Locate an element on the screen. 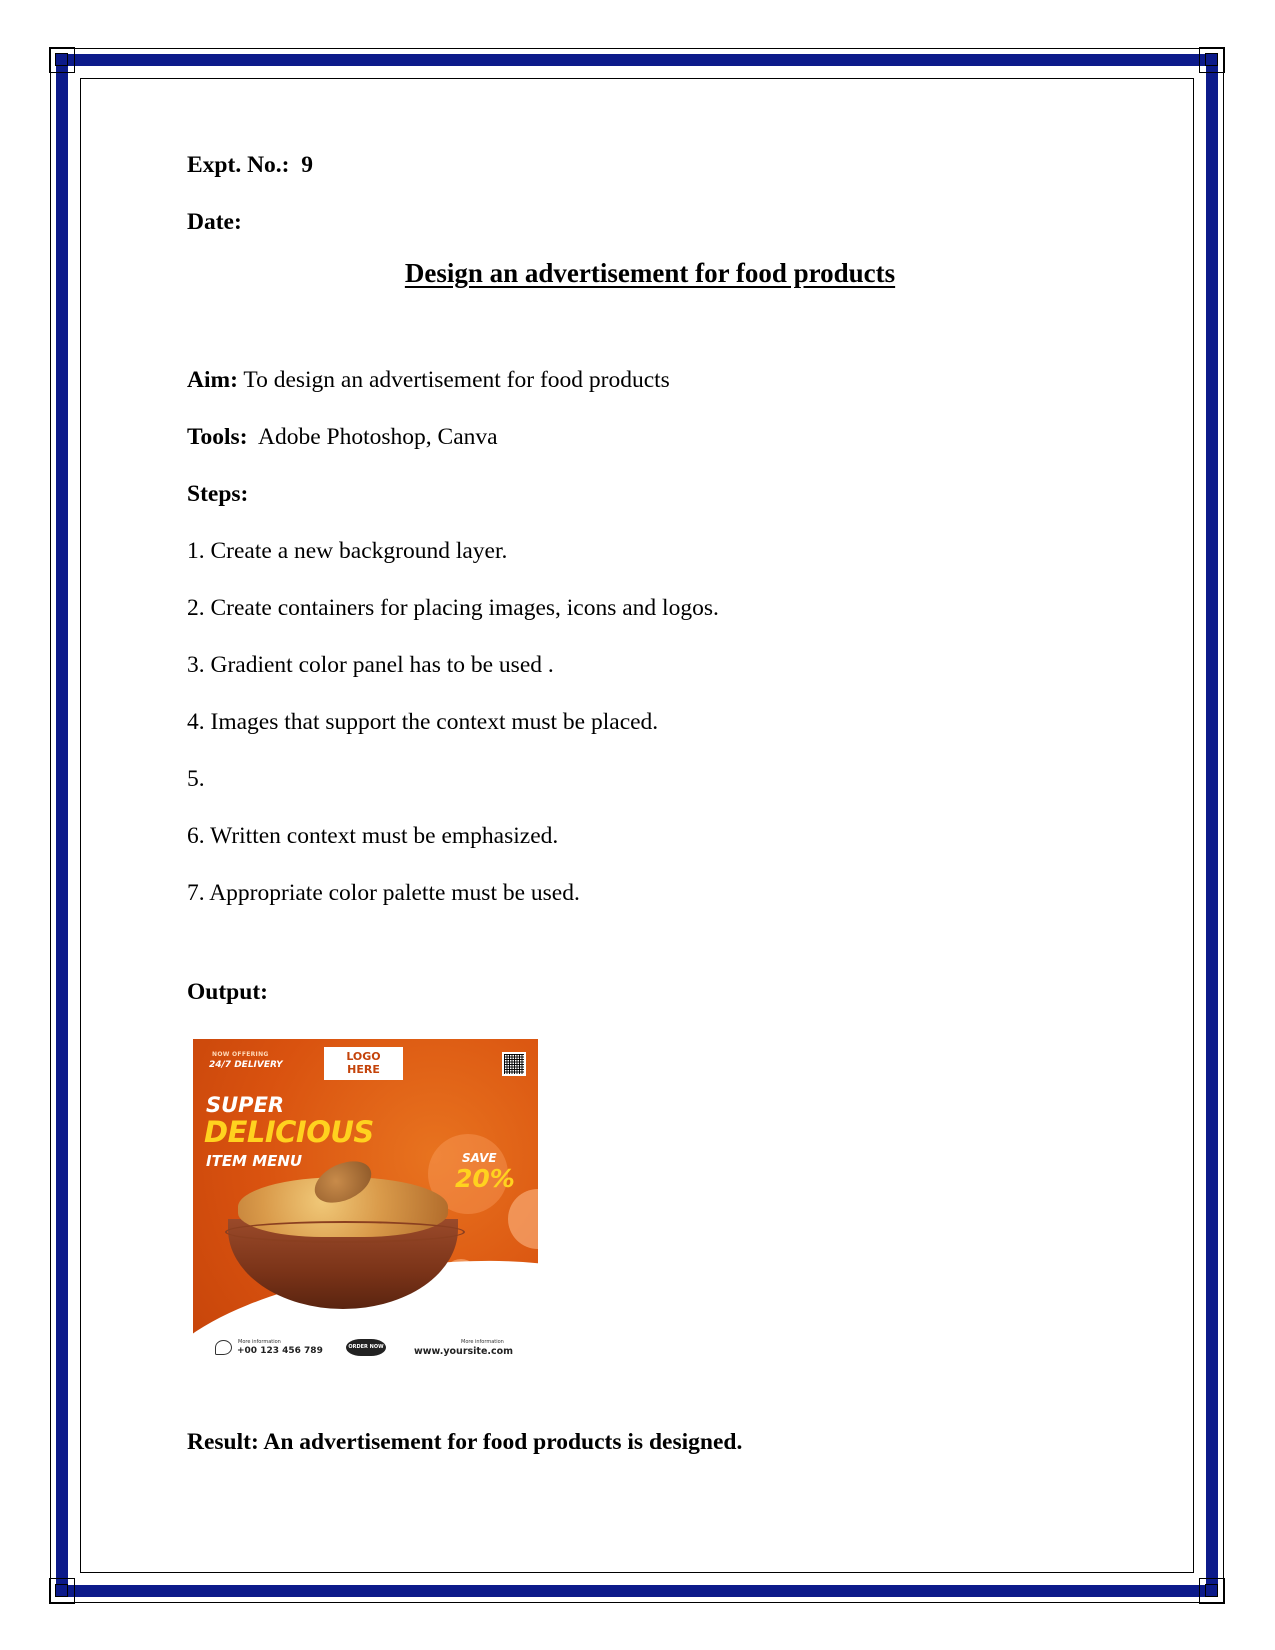  step-item: 1. Create a new background layer. is located at coordinates (347, 551).